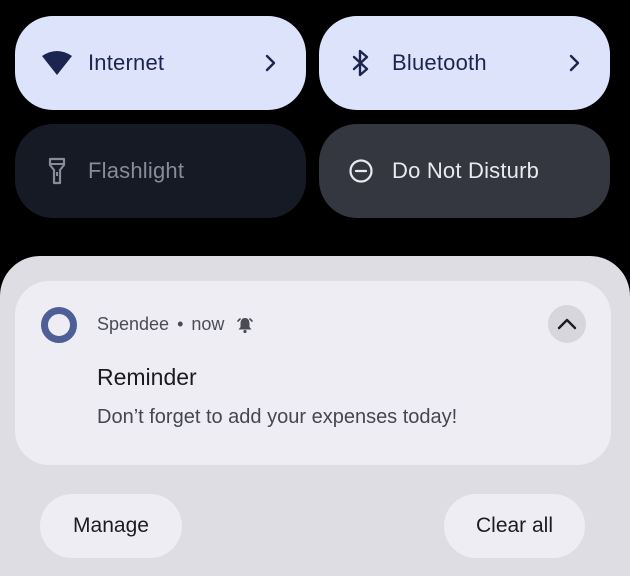 The width and height of the screenshot is (630, 576). I want to click on collapse-button, so click(567, 324).